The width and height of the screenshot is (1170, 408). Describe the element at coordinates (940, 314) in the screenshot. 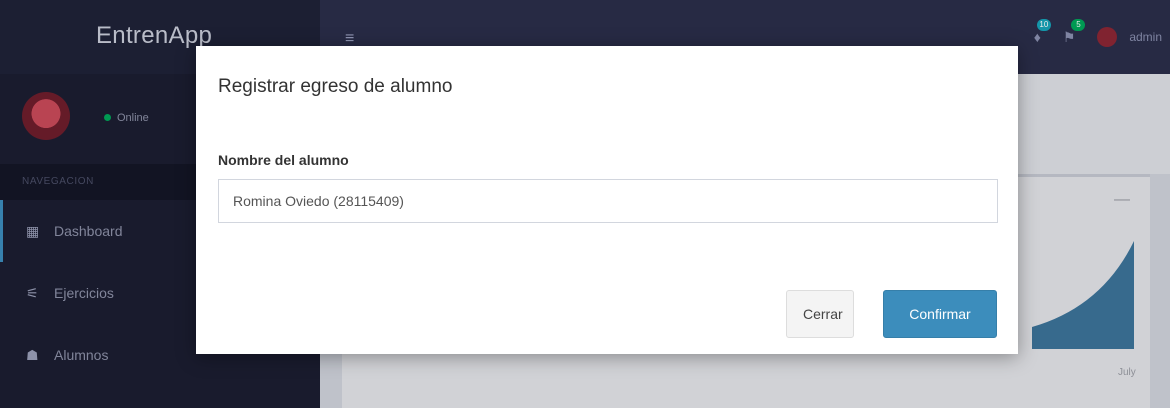

I see `confirm-button: Confirmar` at that location.